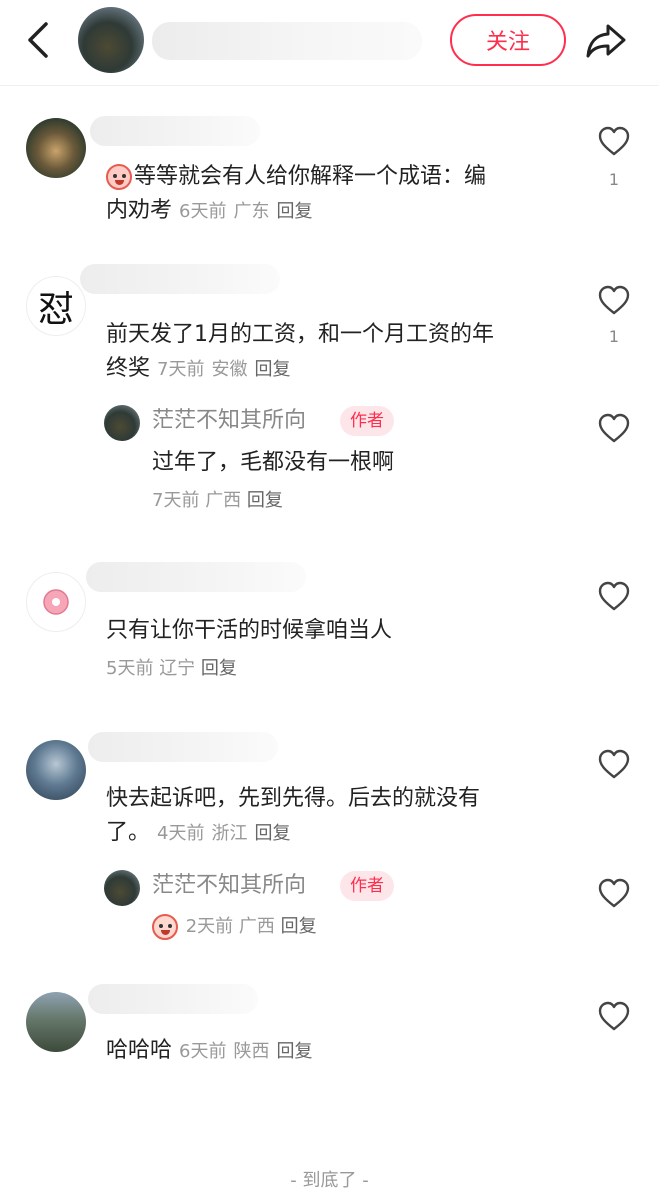 Image resolution: width=659 pixels, height=1200 pixels. What do you see at coordinates (119, 177) in the screenshot?
I see `laughing-face-emoji-icon` at bounding box center [119, 177].